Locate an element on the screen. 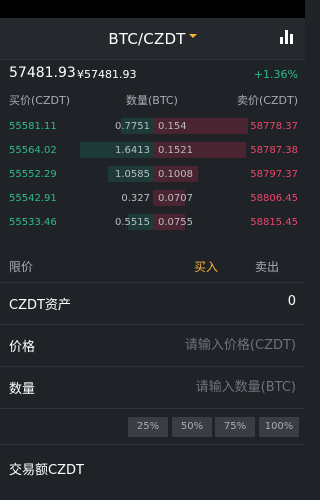 This screenshot has height=500, width=320. price-change: +1.36% is located at coordinates (275, 74).